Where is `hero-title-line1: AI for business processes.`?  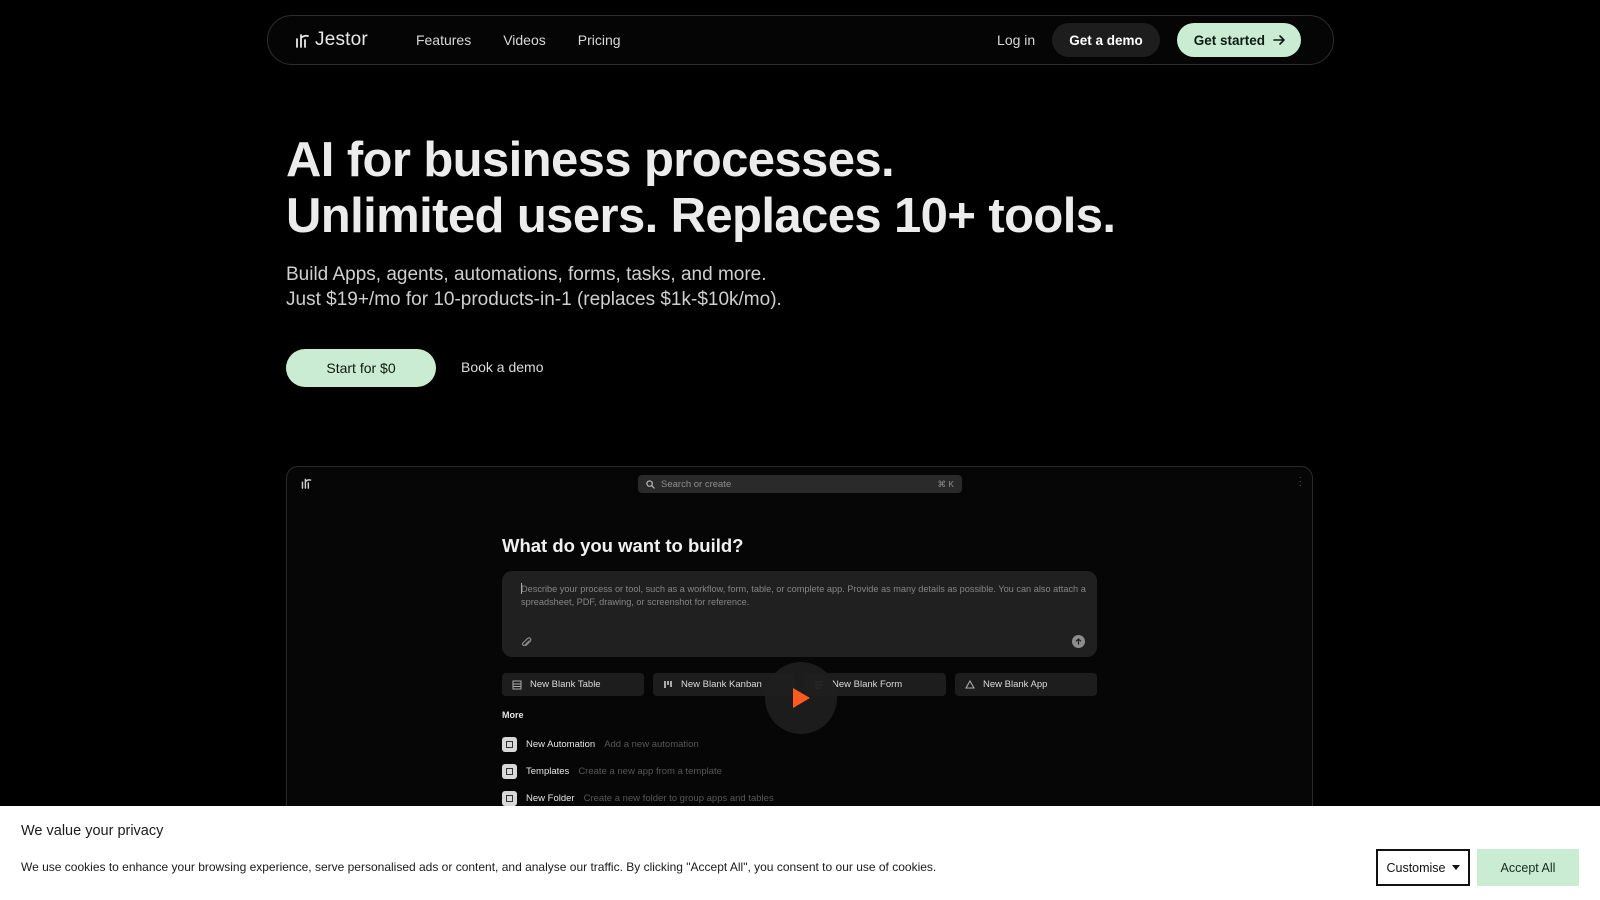 hero-title-line1: AI for business processes. is located at coordinates (590, 160).